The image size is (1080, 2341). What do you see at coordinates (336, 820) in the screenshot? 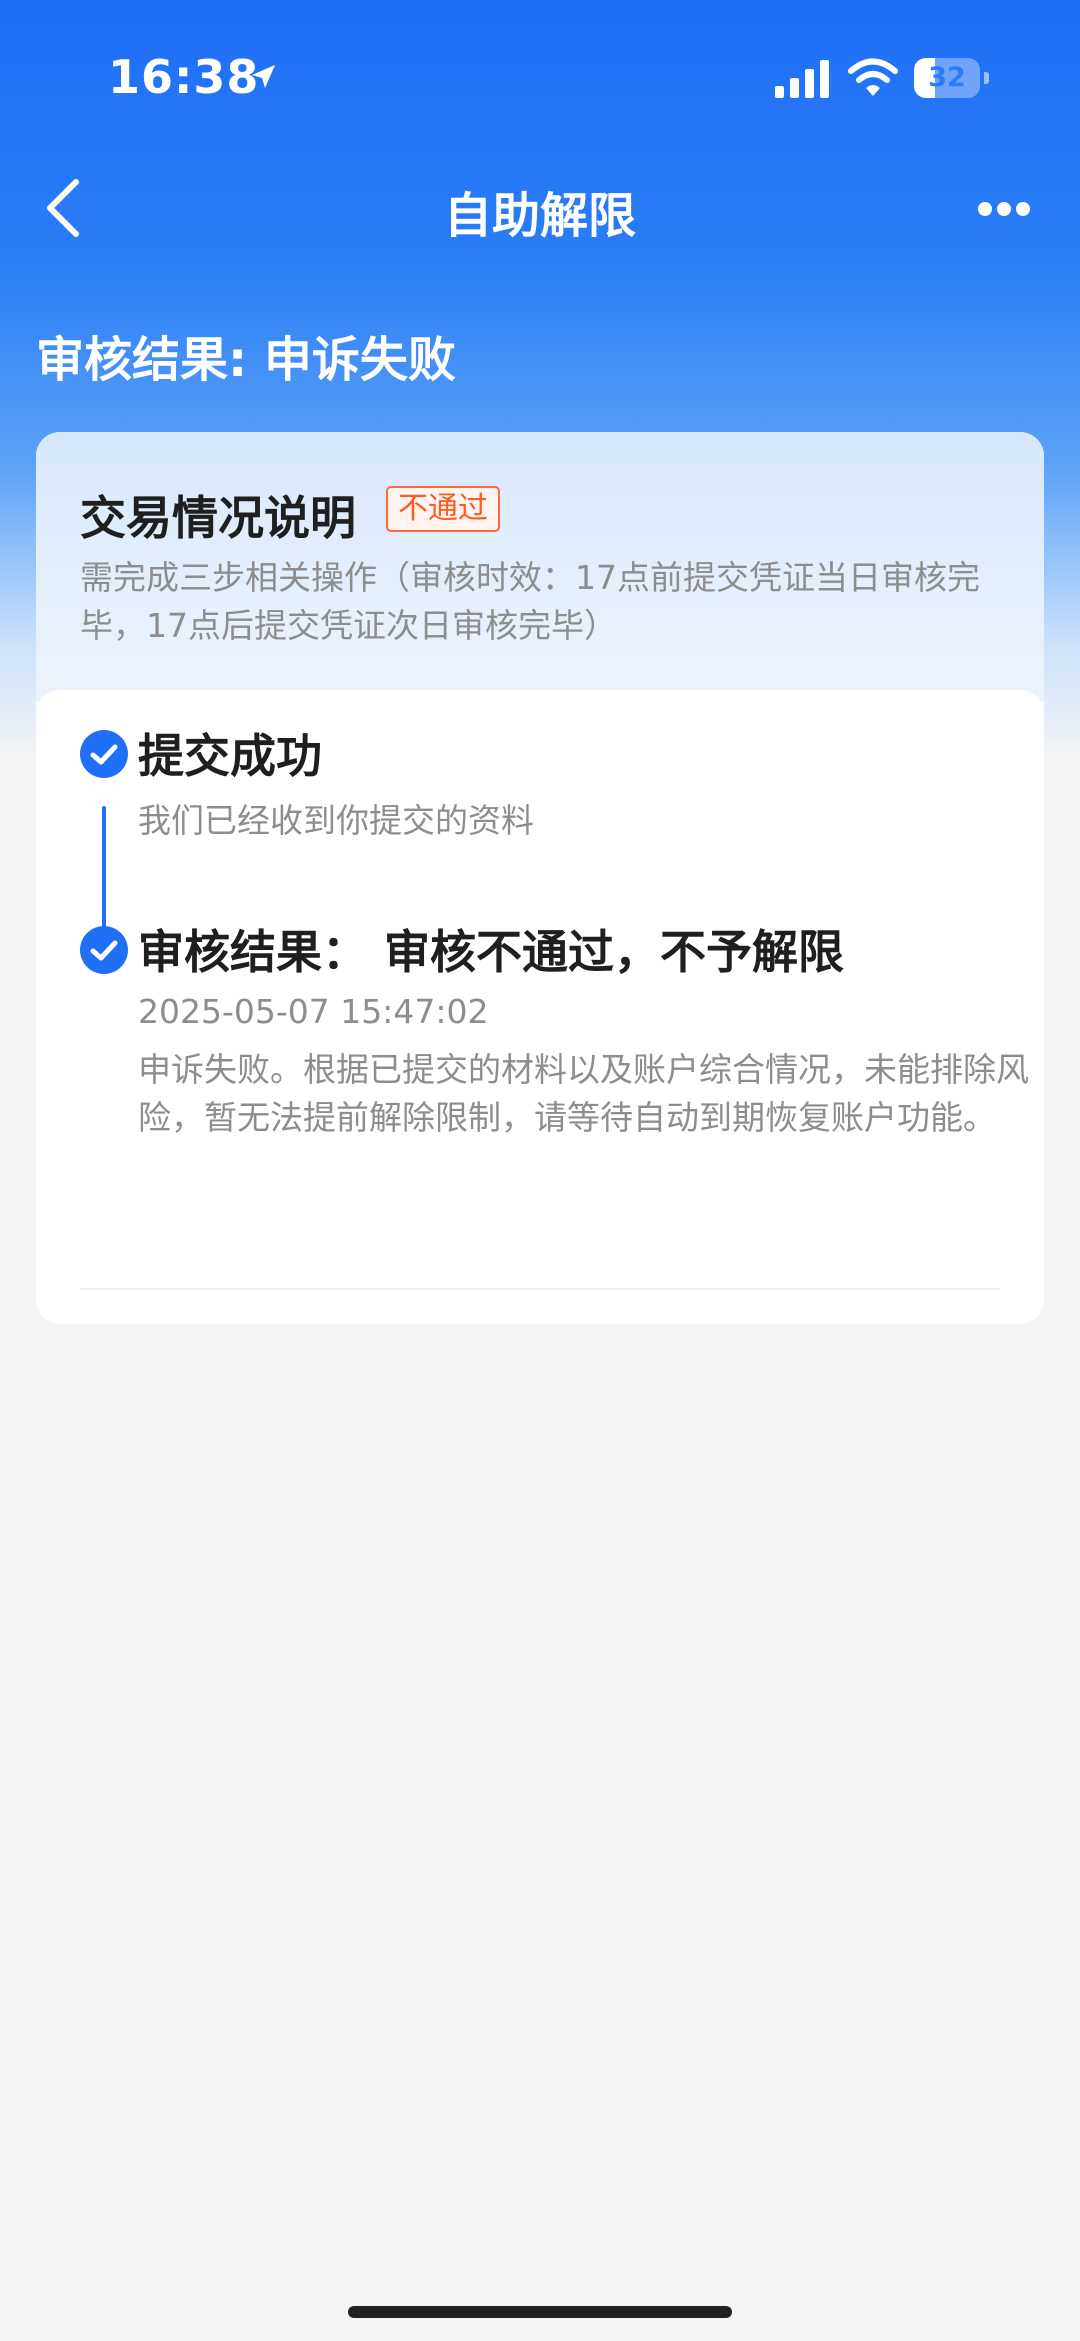
I see `step-text: 我们已经收到你提交的资料` at bounding box center [336, 820].